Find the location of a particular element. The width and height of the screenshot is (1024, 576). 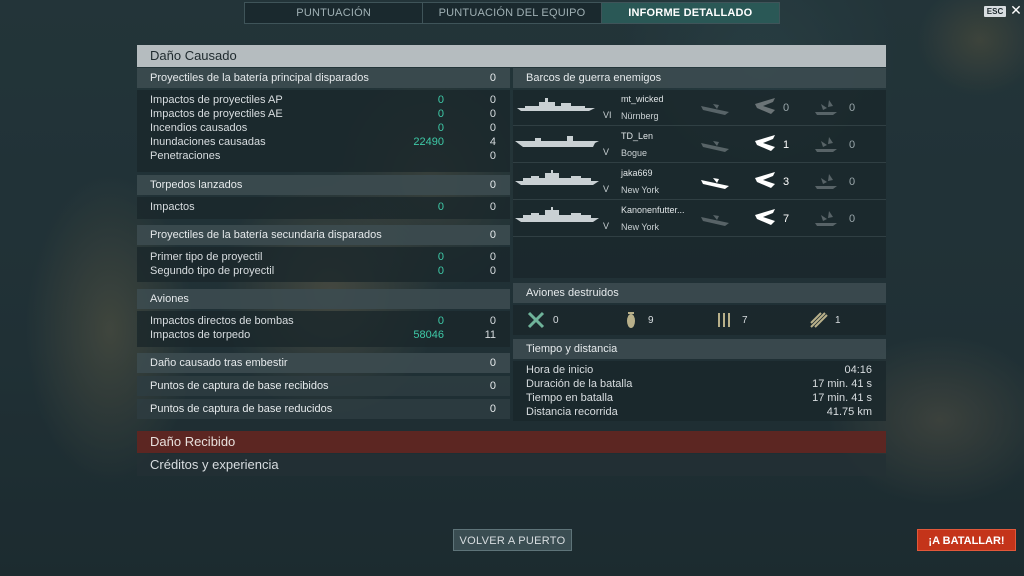

torpedoes-body: Impactos 0 0 is located at coordinates (323, 208).